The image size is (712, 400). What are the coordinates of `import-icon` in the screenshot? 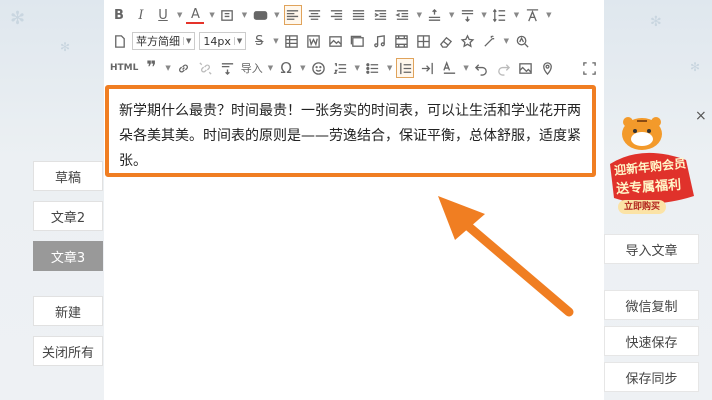 It's located at (228, 68).